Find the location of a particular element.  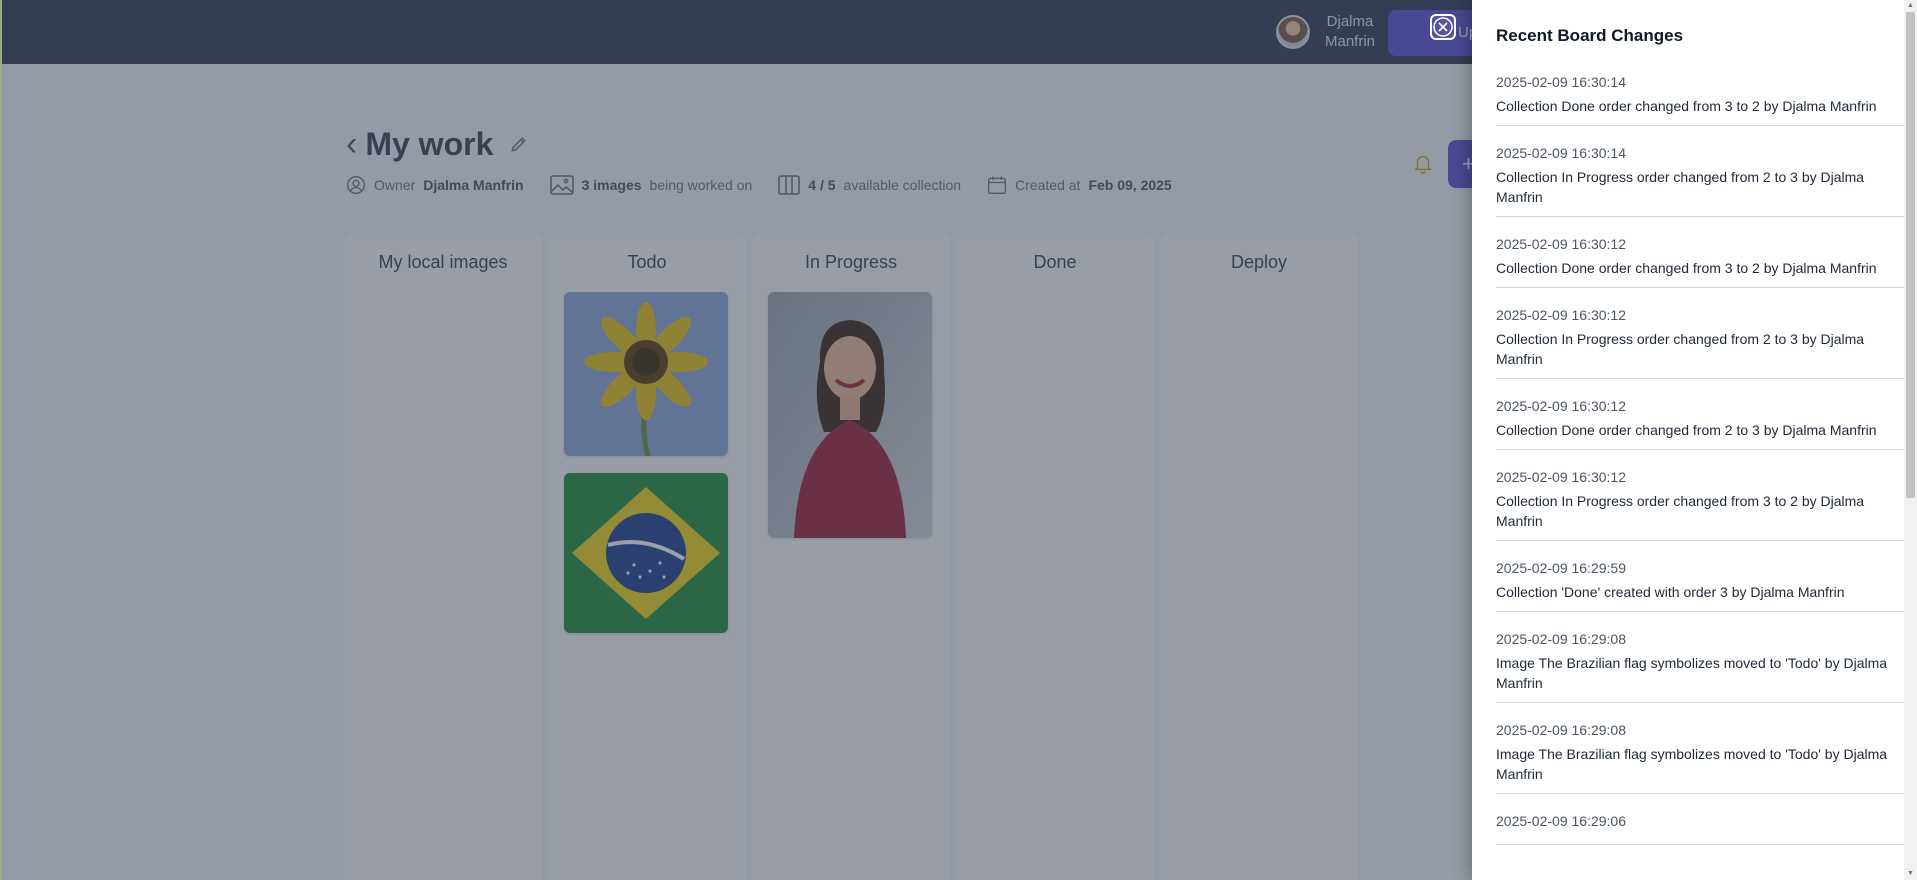

history-time: 2025-02-09 16:29:59 is located at coordinates (1561, 568).